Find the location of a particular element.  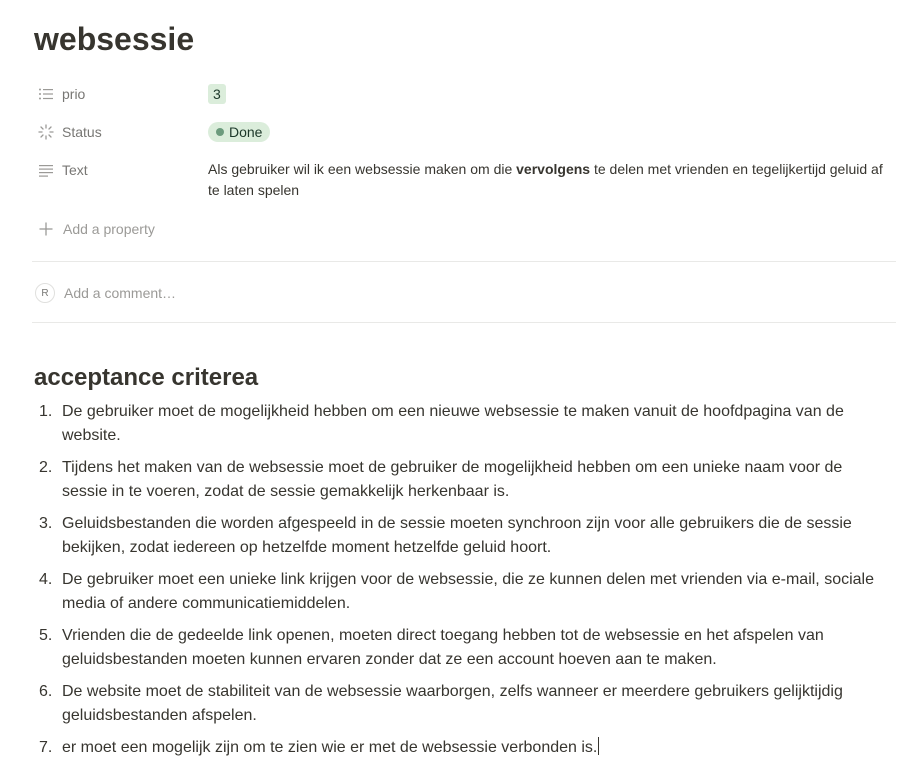

list-icon is located at coordinates (46, 94).